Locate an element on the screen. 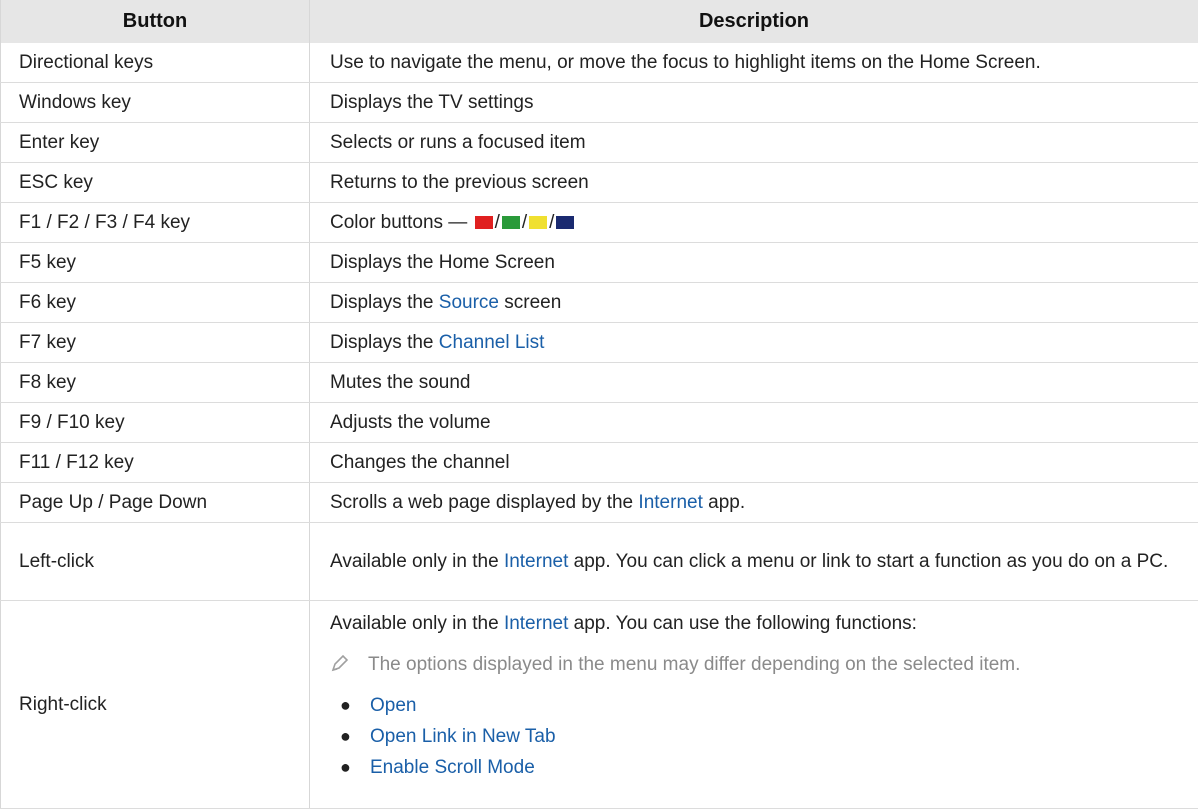  header-description: Description is located at coordinates (753, 21).